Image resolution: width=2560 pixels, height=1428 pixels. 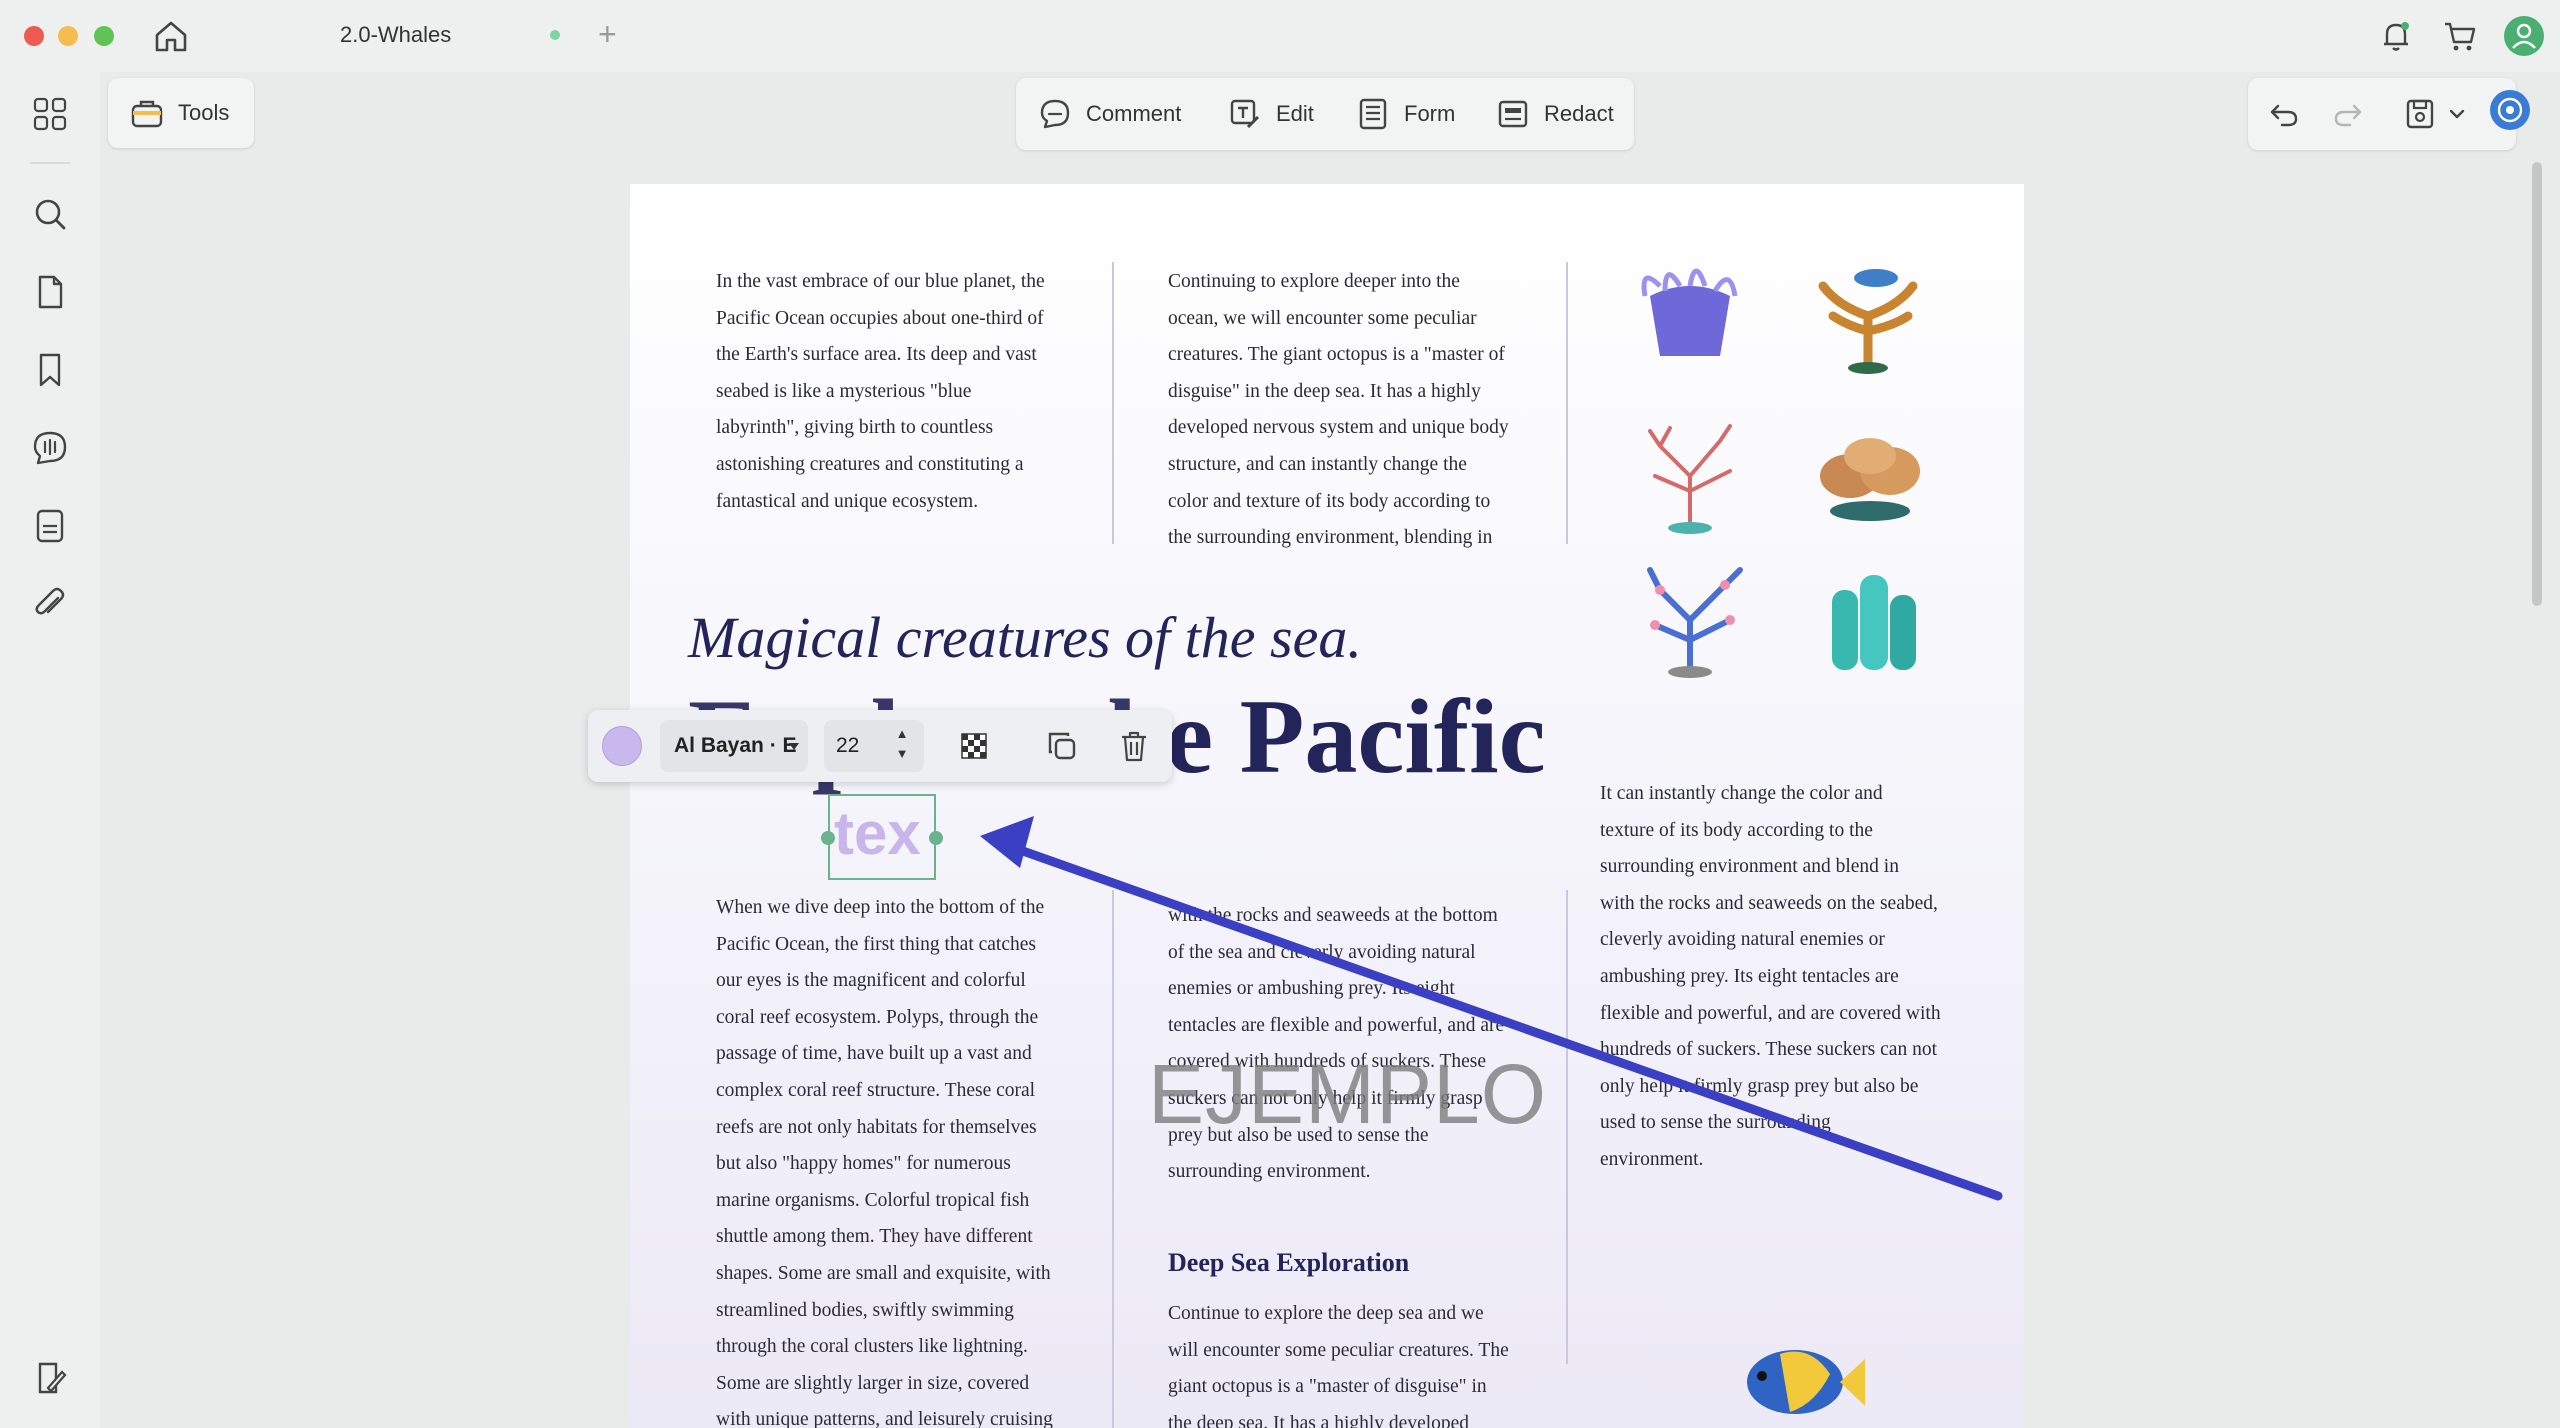 What do you see at coordinates (936, 838) in the screenshot?
I see `resize-handle-right` at bounding box center [936, 838].